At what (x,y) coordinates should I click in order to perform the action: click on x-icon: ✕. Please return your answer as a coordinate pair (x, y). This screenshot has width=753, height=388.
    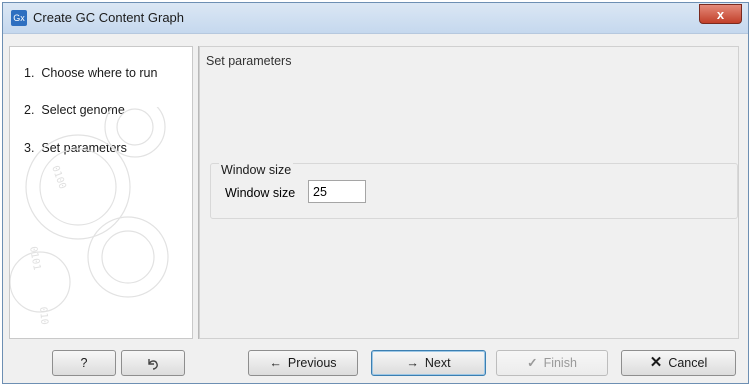
    Looking at the image, I should click on (656, 362).